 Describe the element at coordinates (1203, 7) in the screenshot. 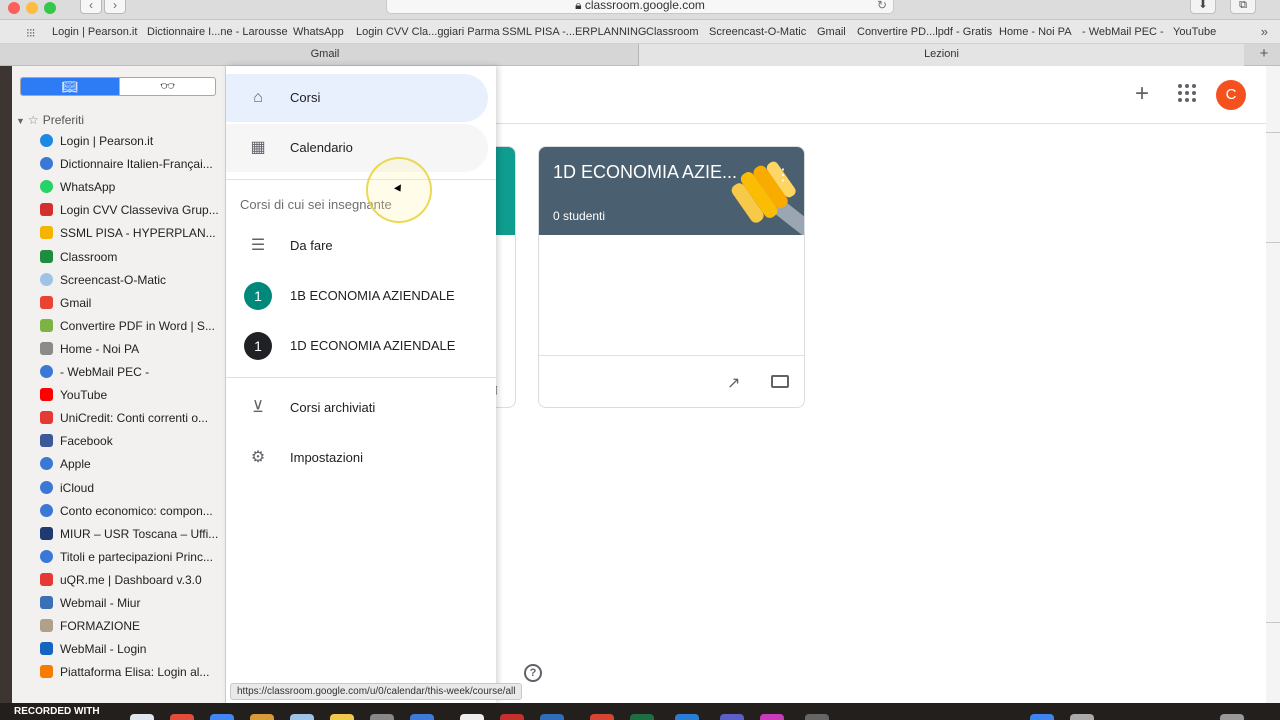

I see `downloads-icon: ⬇` at that location.